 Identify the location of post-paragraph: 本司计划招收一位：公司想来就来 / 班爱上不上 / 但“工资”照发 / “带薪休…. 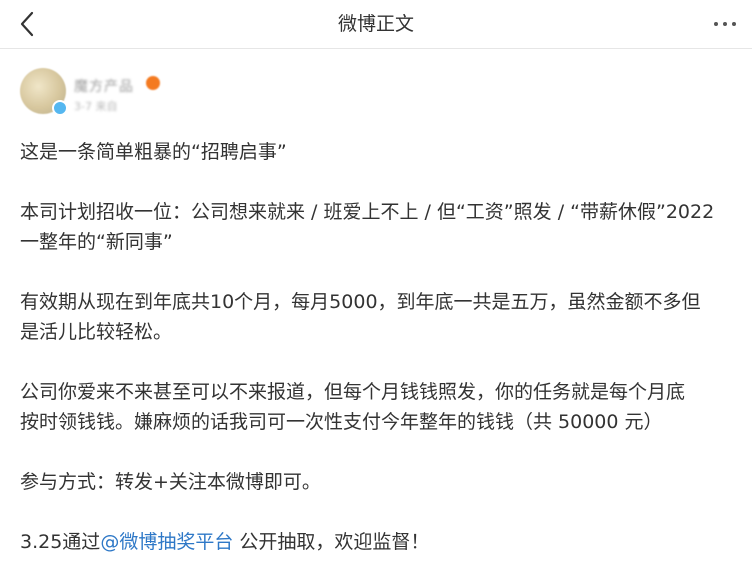
(377, 227).